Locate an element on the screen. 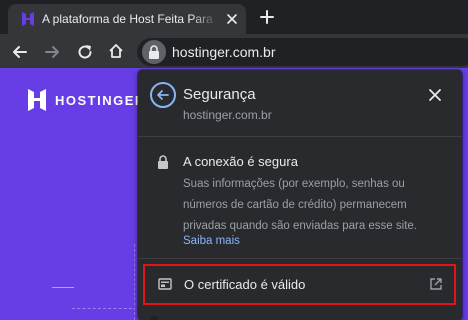  logo-text: HOSTINGER is located at coordinates (100, 100).